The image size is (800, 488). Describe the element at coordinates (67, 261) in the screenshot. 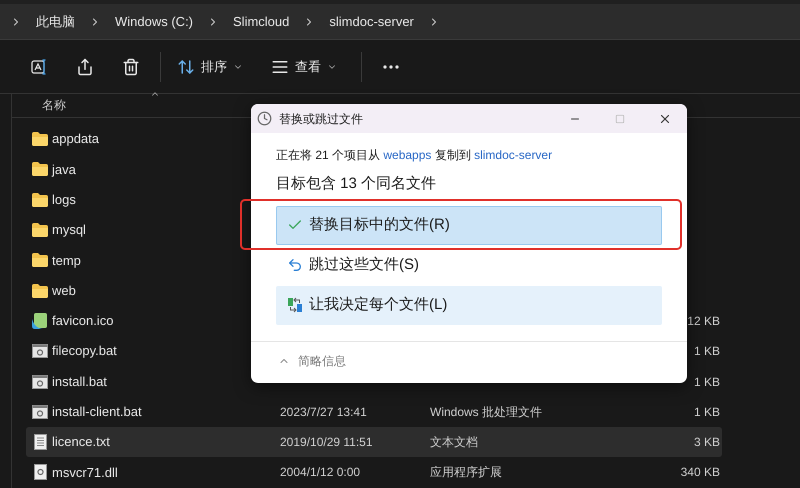

I see `file-name: temp` at that location.